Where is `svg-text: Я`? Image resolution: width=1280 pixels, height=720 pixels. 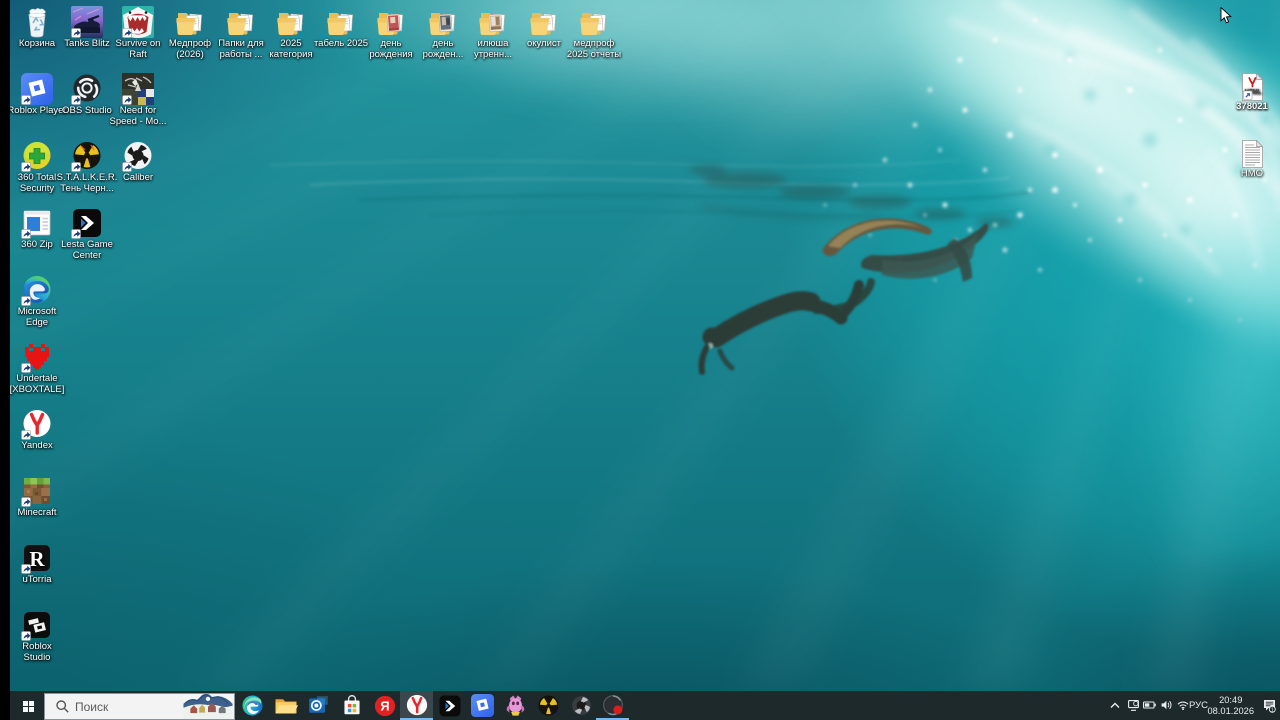 svg-text: Я is located at coordinates (384, 705).